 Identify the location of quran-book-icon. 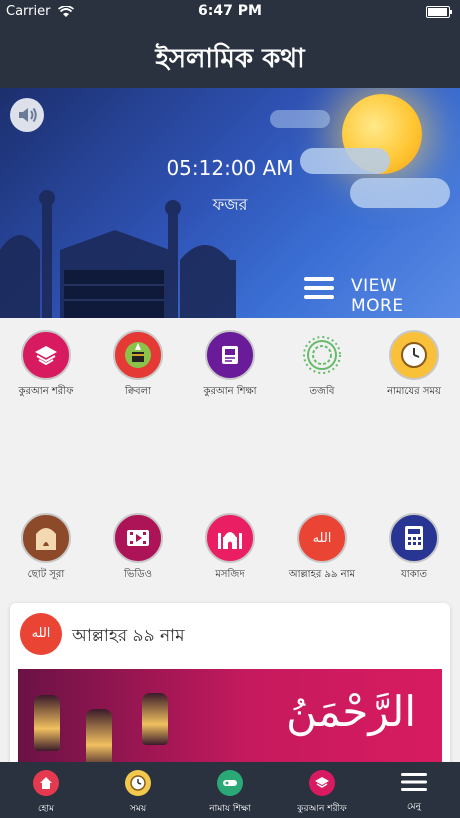
(46, 355).